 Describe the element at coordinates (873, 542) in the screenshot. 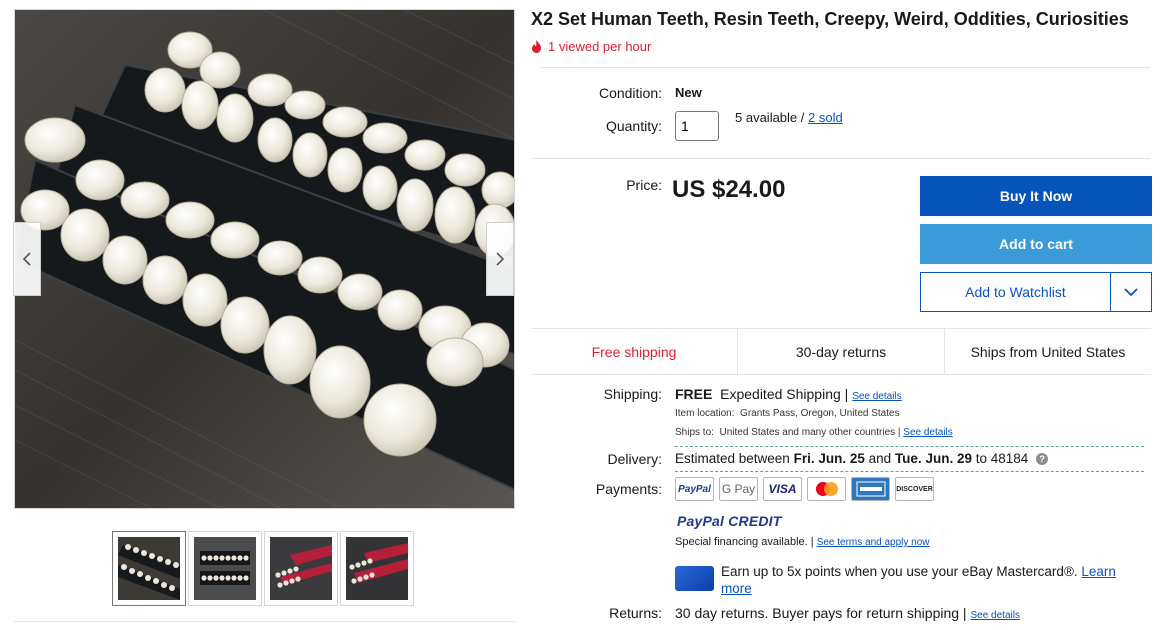

I see `financing-link: See terms and apply now` at that location.